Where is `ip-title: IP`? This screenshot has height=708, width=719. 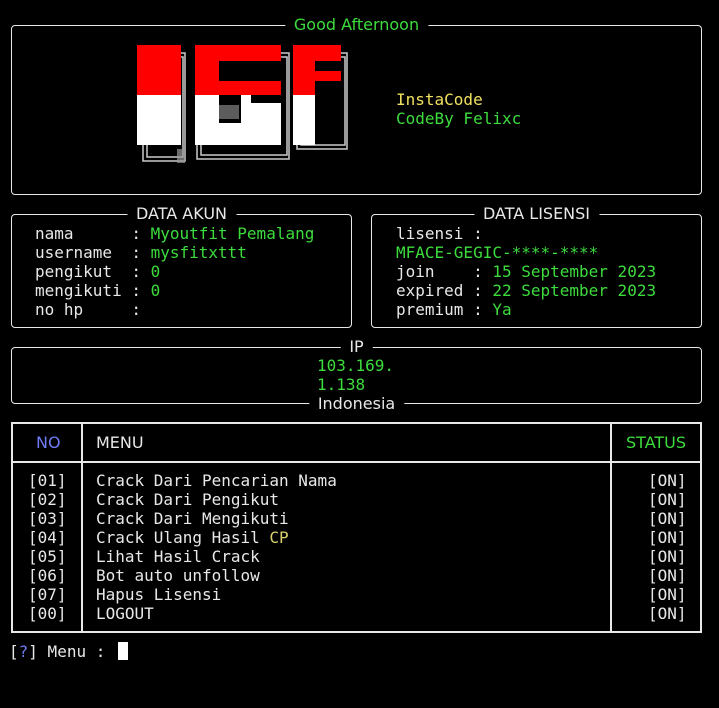
ip-title: IP is located at coordinates (356, 347).